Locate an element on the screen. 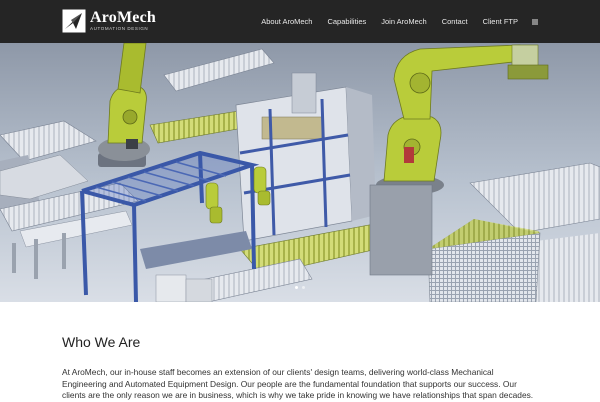 The height and width of the screenshot is (402, 600). nav-about: About AroMech is located at coordinates (286, 21).